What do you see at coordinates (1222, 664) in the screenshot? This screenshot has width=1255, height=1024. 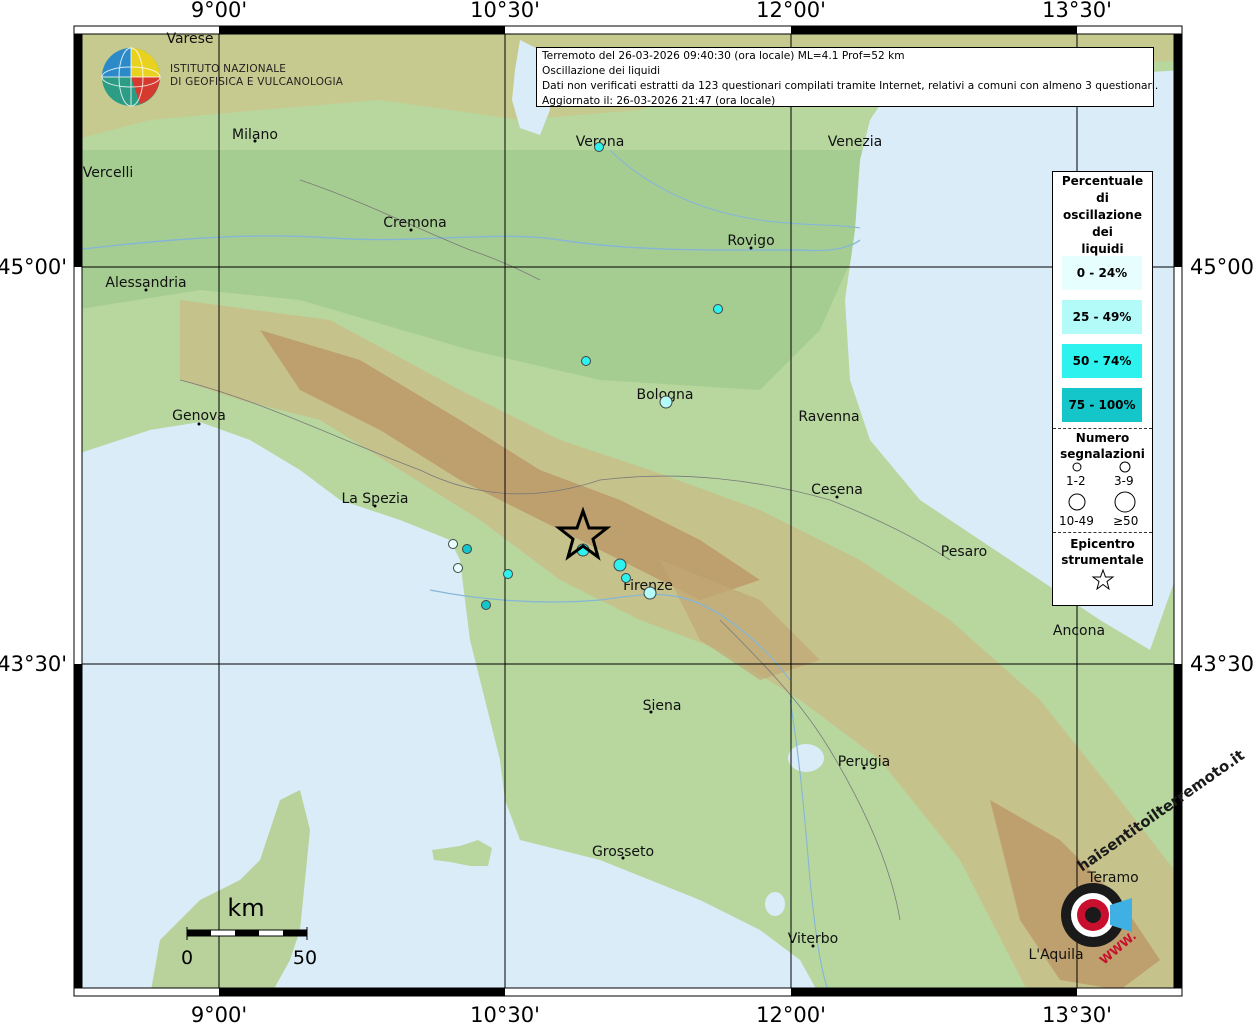 I see `lat-label-right-2: 43°30'` at bounding box center [1222, 664].